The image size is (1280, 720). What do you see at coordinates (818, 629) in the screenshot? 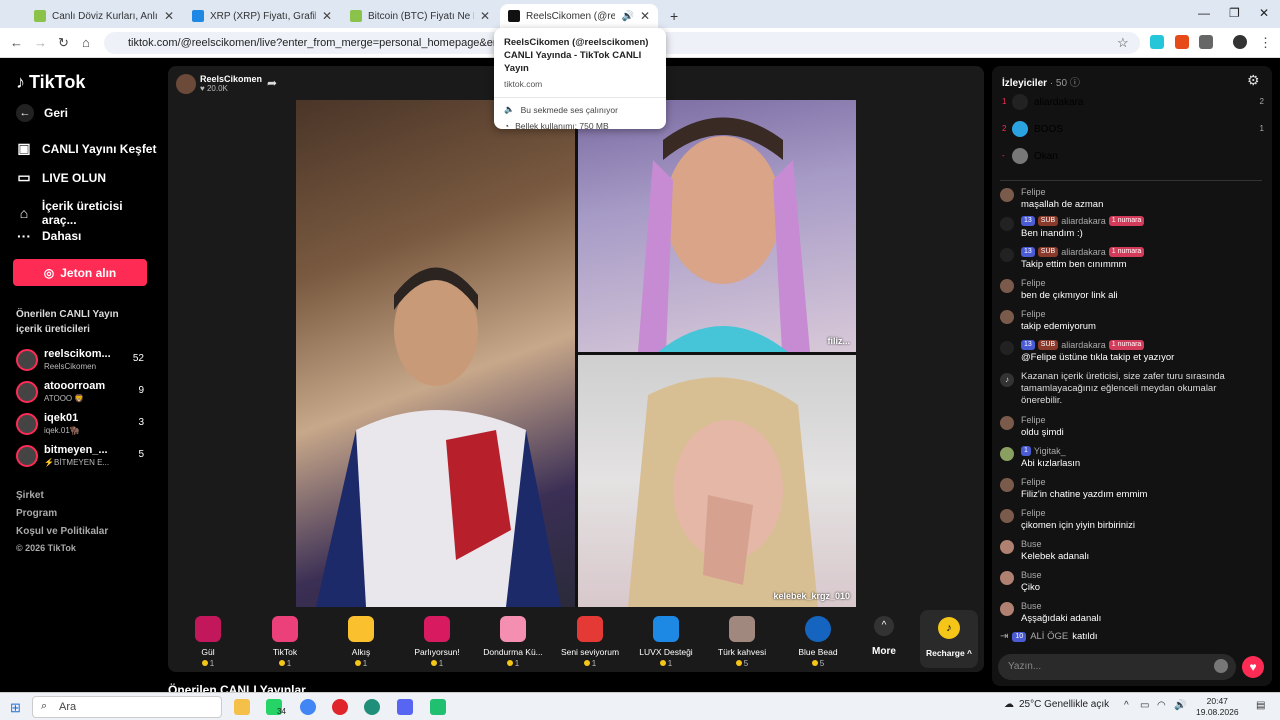
I see `evil-eye-bead-icon` at bounding box center [818, 629].